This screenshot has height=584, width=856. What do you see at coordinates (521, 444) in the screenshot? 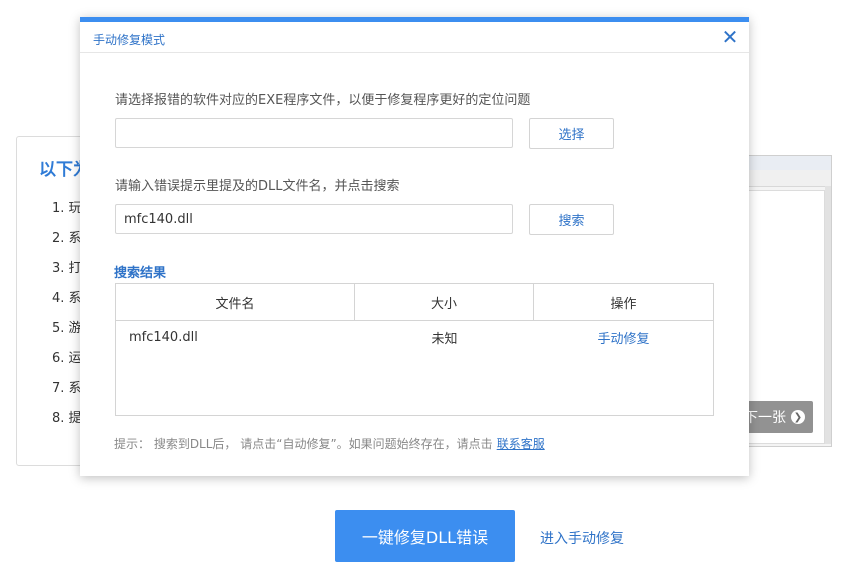
I see `contact-support-link: 联系客服` at bounding box center [521, 444].